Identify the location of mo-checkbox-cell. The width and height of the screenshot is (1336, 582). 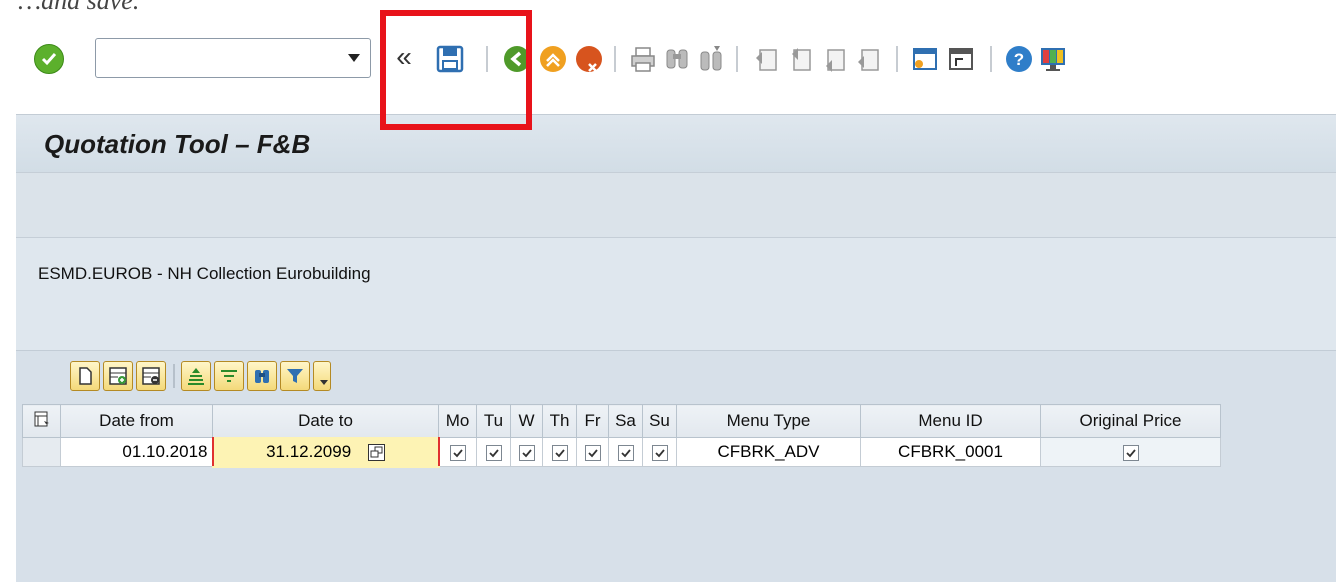
(457, 452).